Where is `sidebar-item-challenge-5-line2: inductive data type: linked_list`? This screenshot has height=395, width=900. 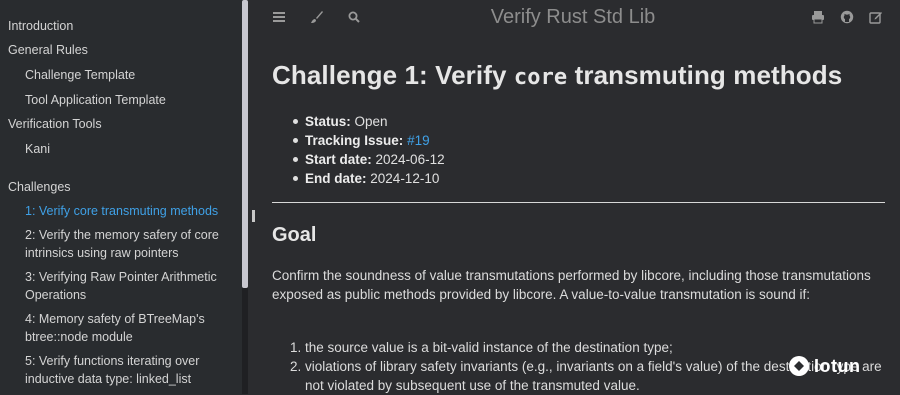
sidebar-item-challenge-5-line2: inductive data type: linked_list is located at coordinates (108, 379).